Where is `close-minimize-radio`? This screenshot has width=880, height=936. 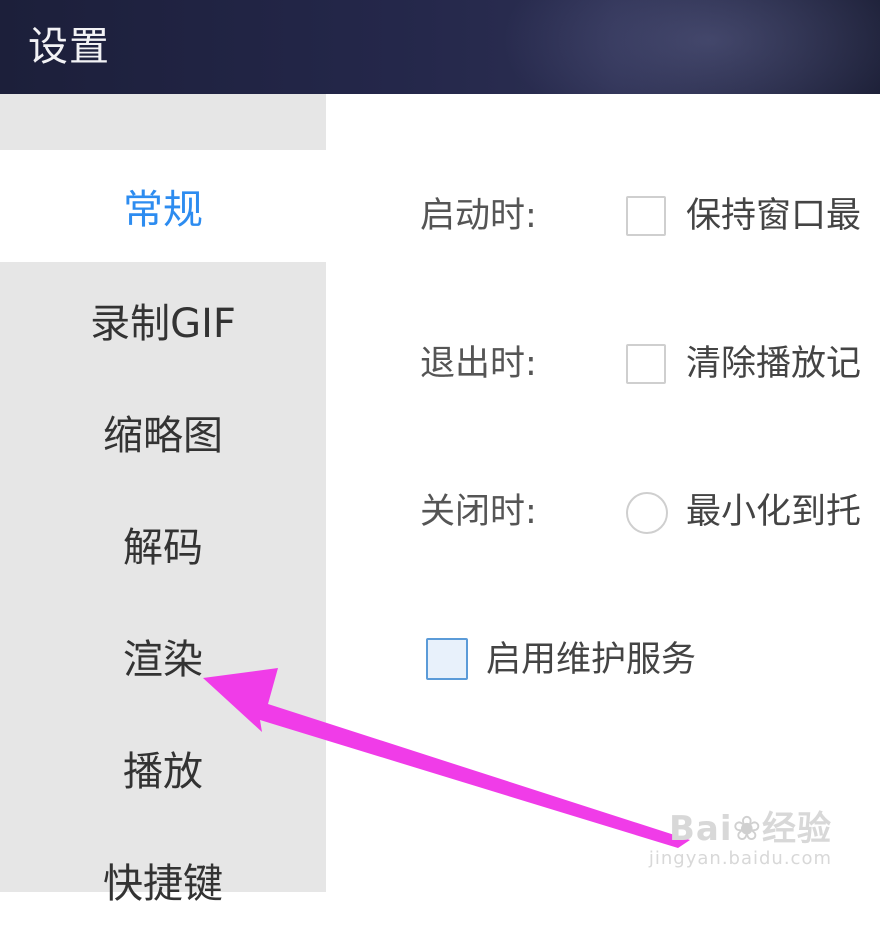 close-minimize-radio is located at coordinates (647, 513).